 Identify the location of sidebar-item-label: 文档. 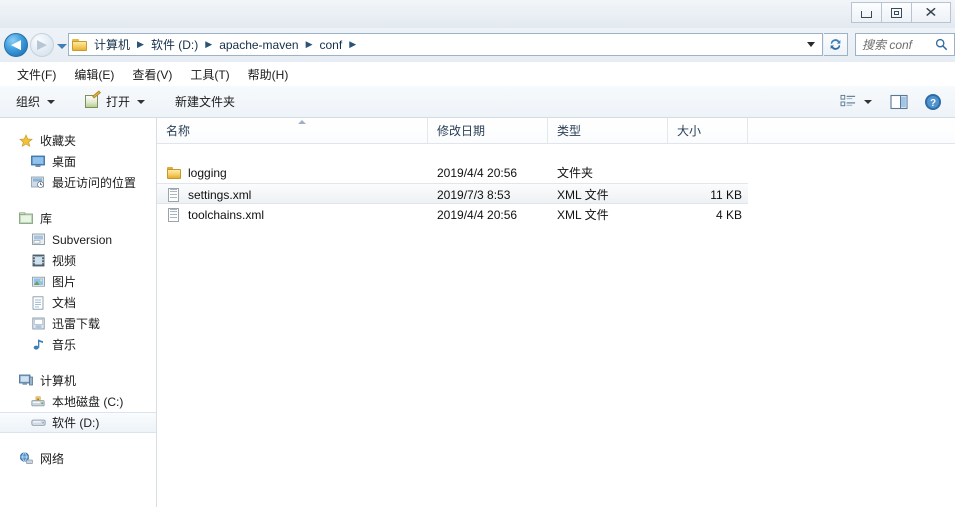
(64, 303).